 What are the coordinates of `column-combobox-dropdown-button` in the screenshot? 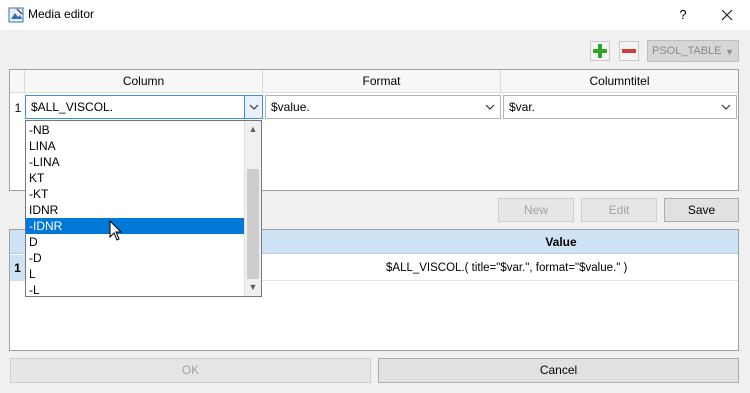 It's located at (253, 107).